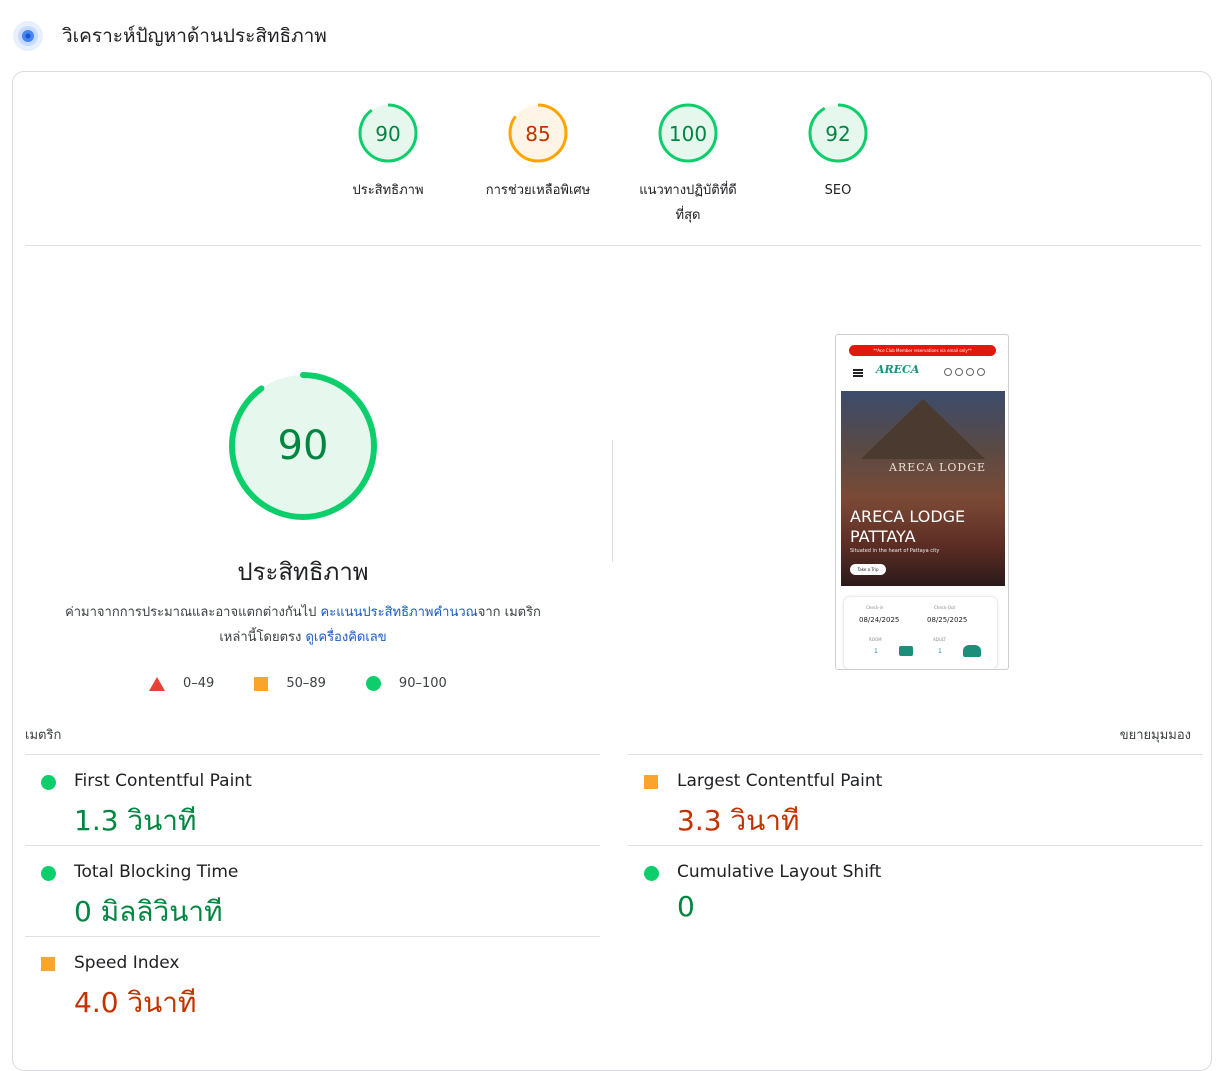  Describe the element at coordinates (938, 467) in the screenshot. I see `hero-sign: ARECA LODGE` at that location.